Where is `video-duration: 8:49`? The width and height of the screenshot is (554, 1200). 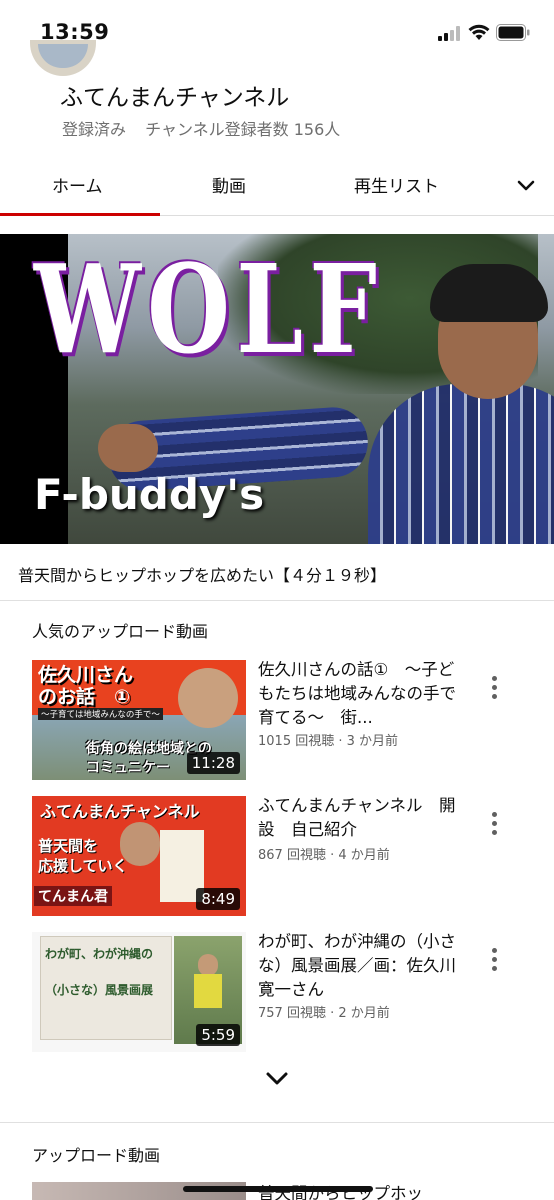
video-duration: 8:49 is located at coordinates (218, 899).